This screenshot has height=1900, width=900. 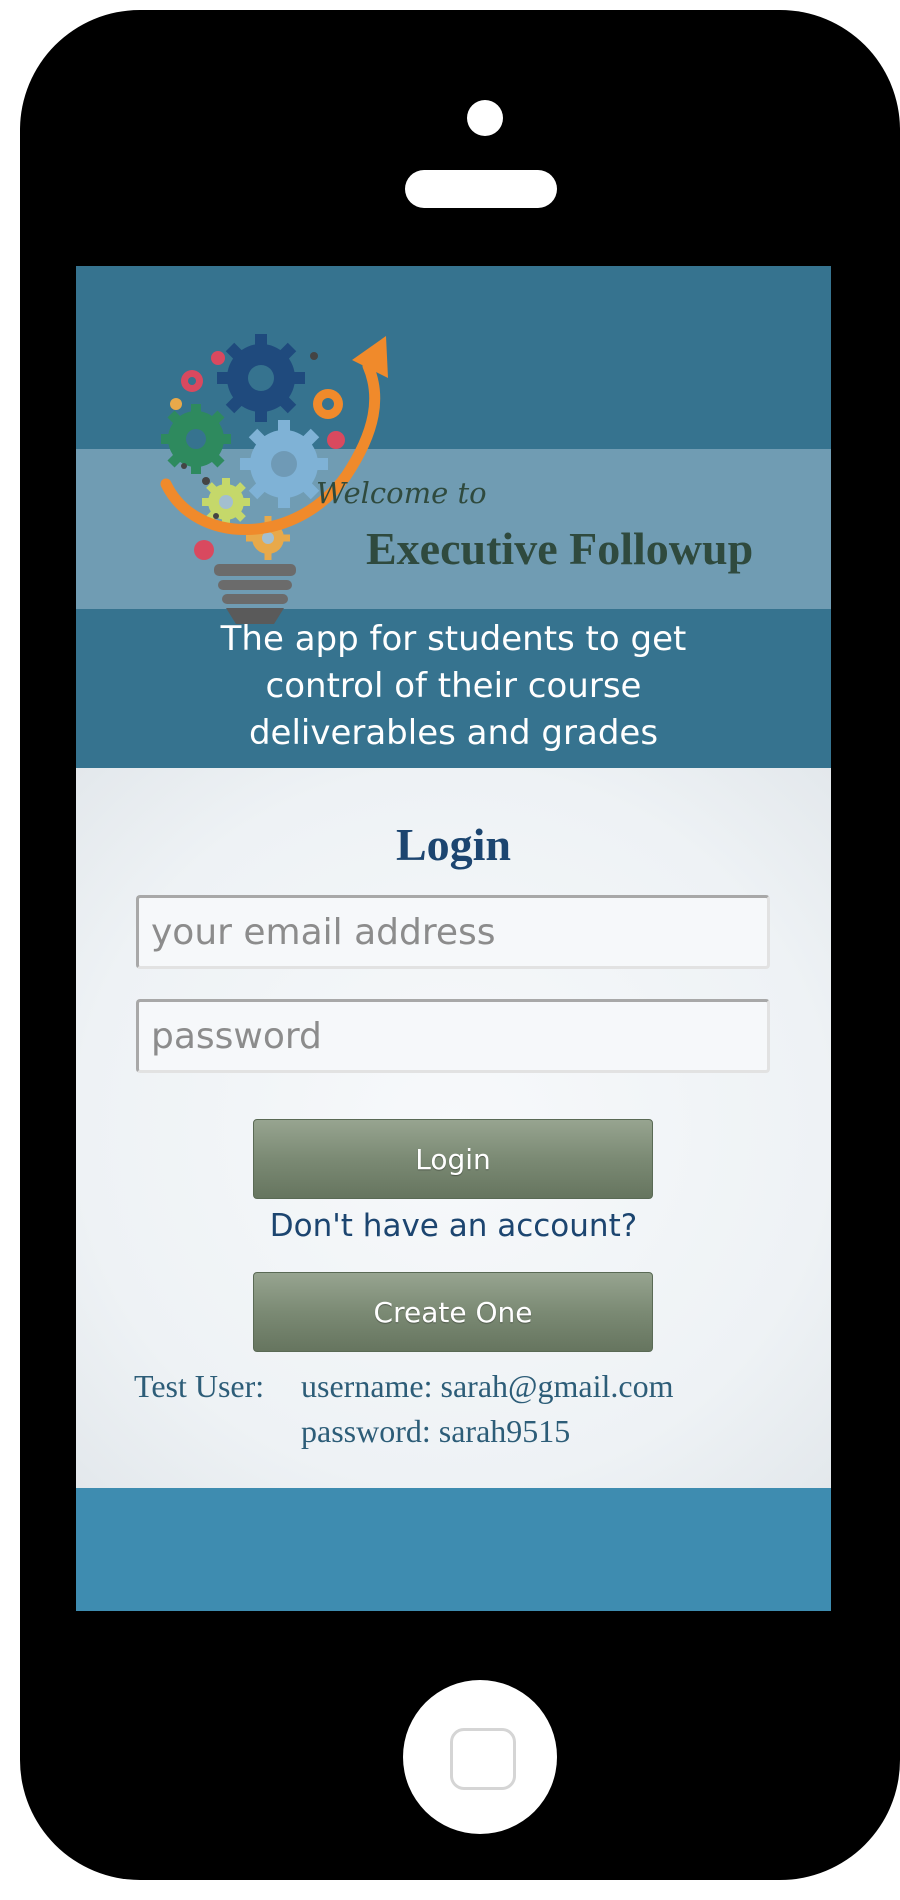 What do you see at coordinates (199, 1386) in the screenshot?
I see `test-user-label: Test User:` at bounding box center [199, 1386].